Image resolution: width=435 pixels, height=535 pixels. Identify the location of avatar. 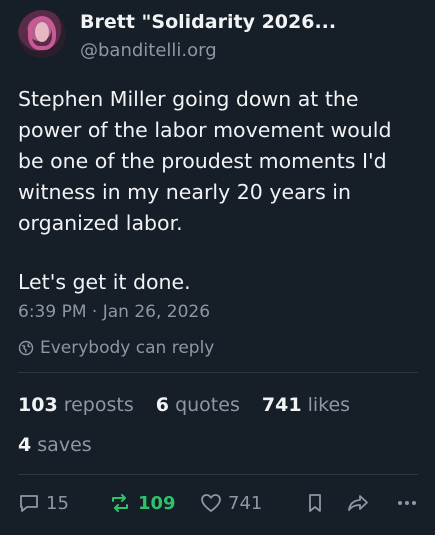
(42, 34).